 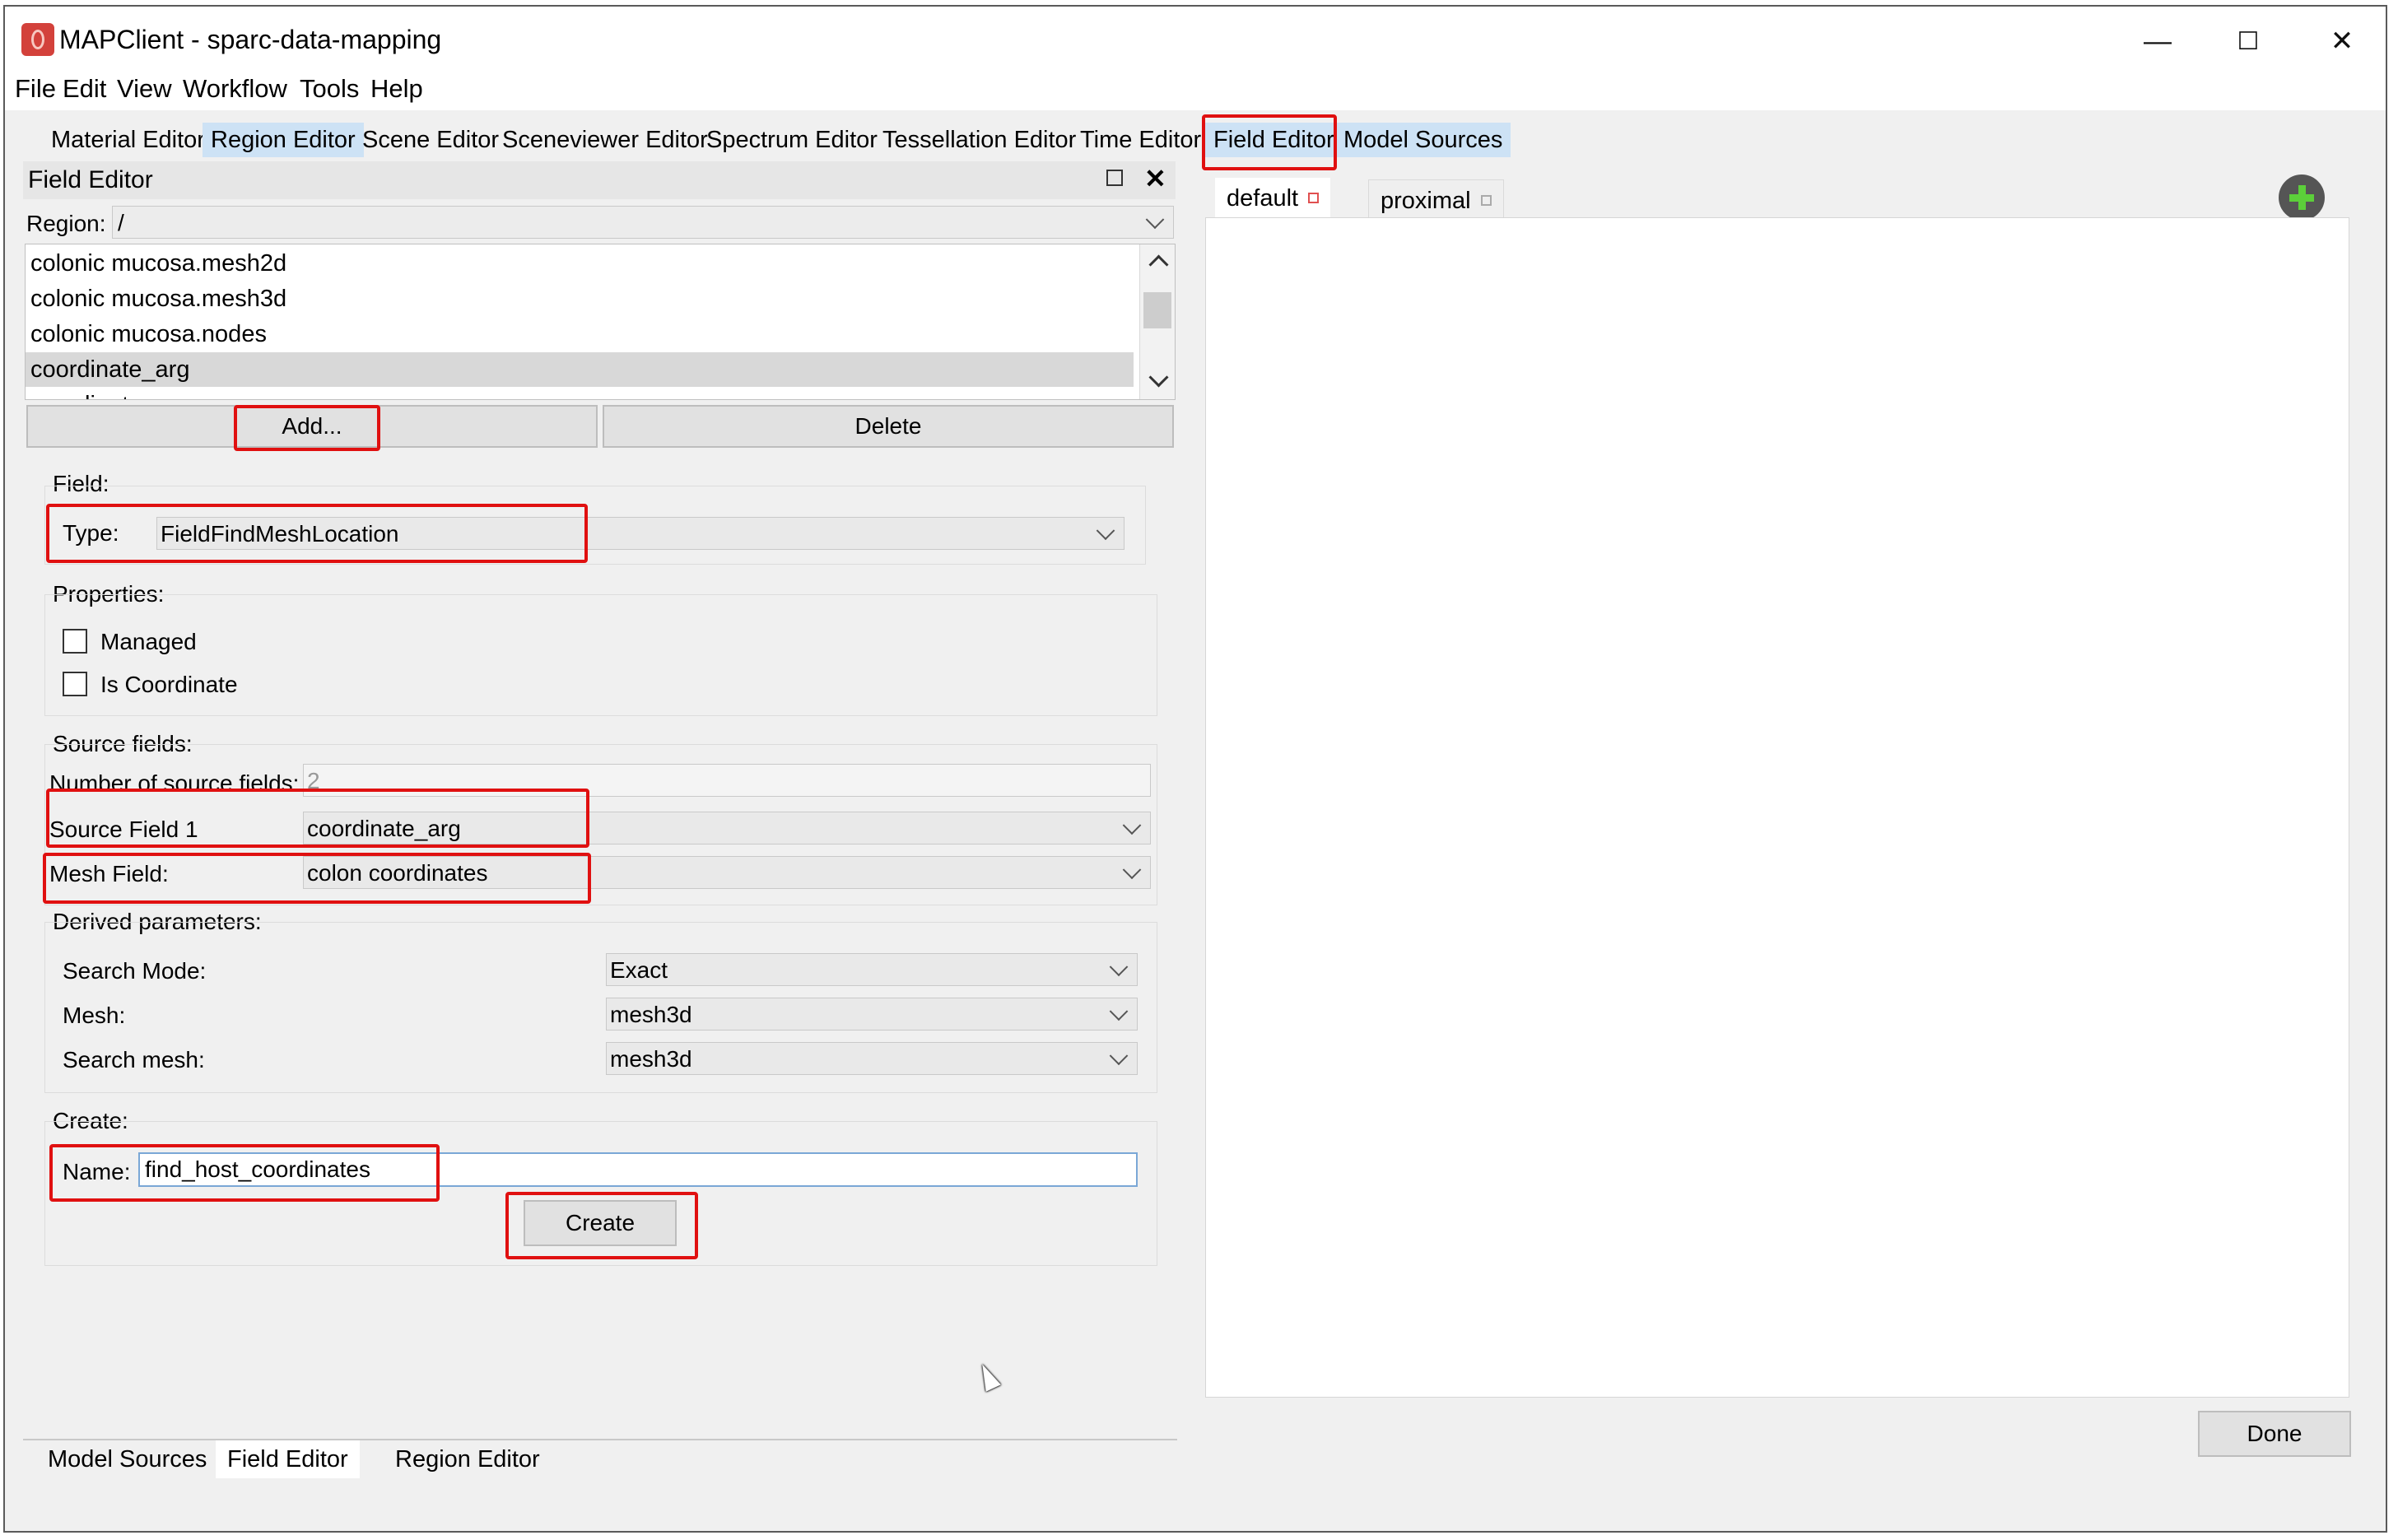 What do you see at coordinates (872, 1058) in the screenshot?
I see `search-mesh-select: mesh3d` at bounding box center [872, 1058].